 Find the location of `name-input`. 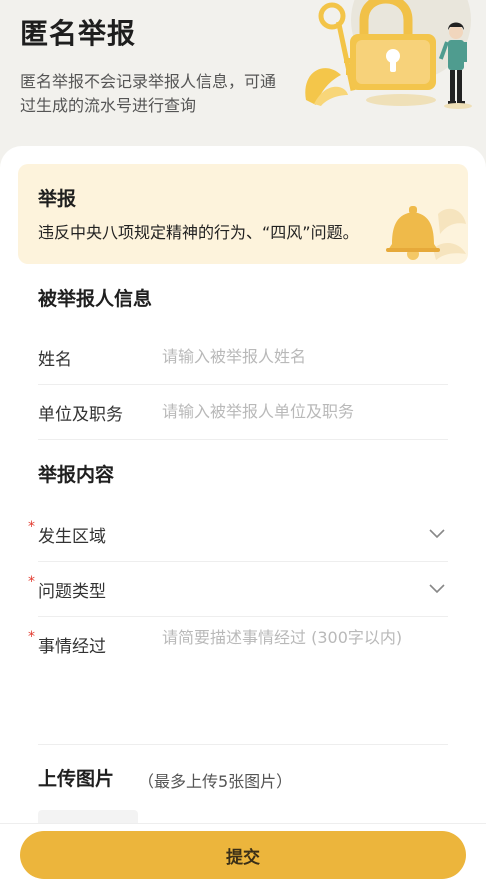

name-input is located at coordinates (302, 356).